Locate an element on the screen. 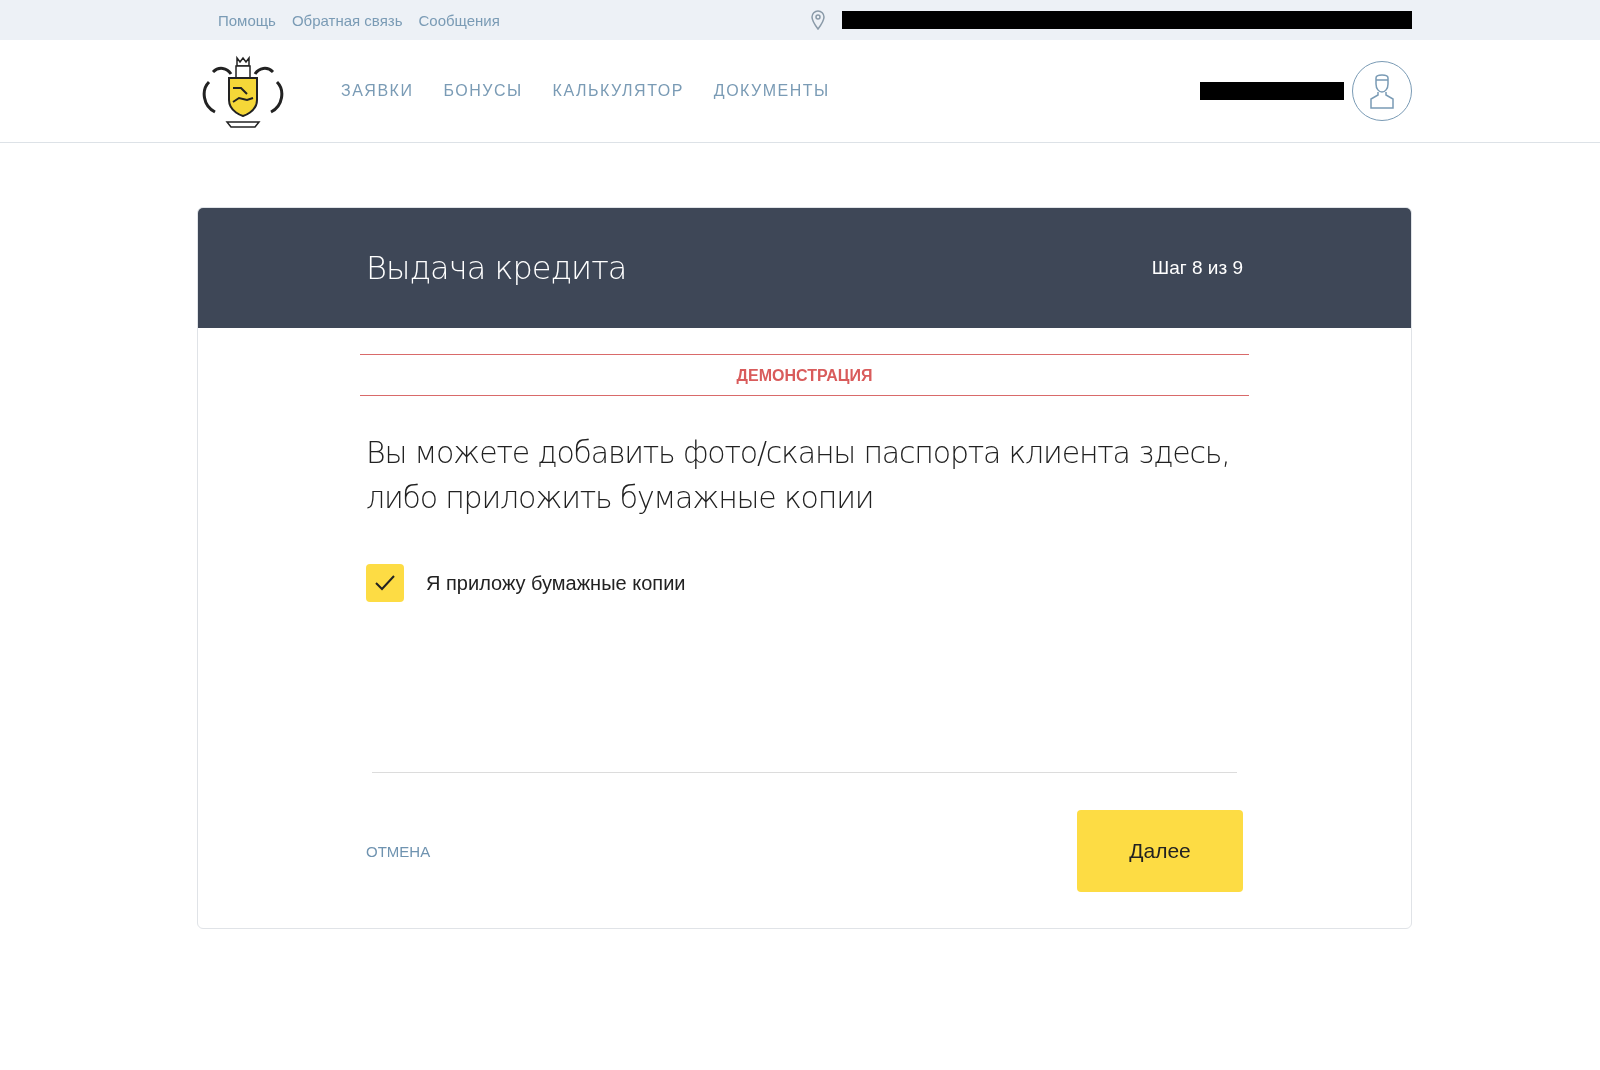 The width and height of the screenshot is (1600, 1070). profile-button is located at coordinates (1382, 91).